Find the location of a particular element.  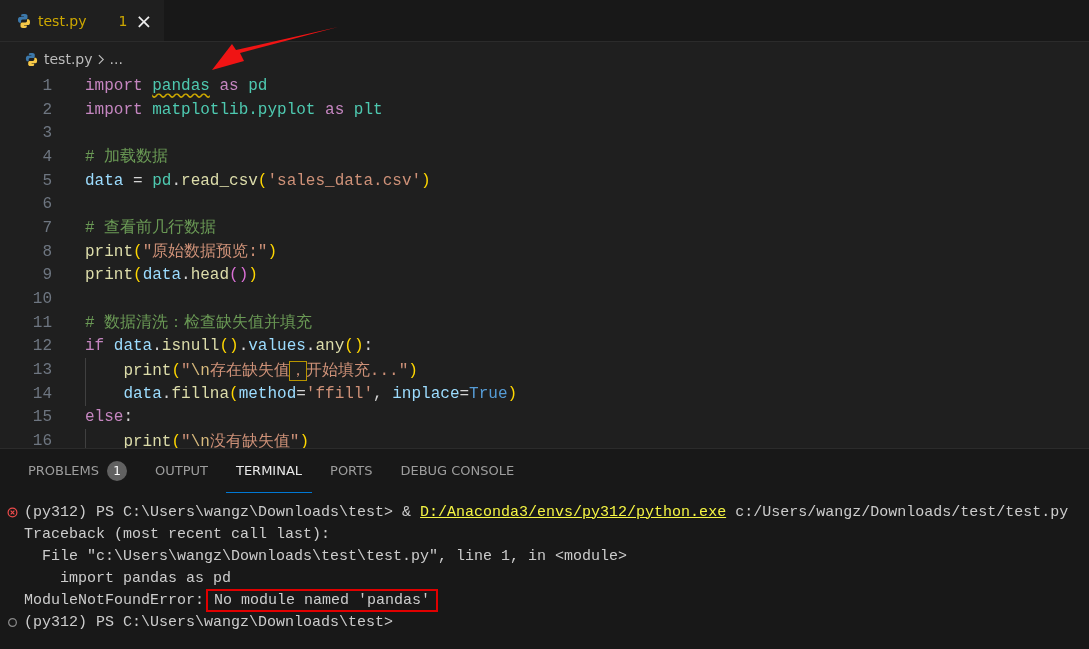

line-number: 6 is located at coordinates (46, 204).